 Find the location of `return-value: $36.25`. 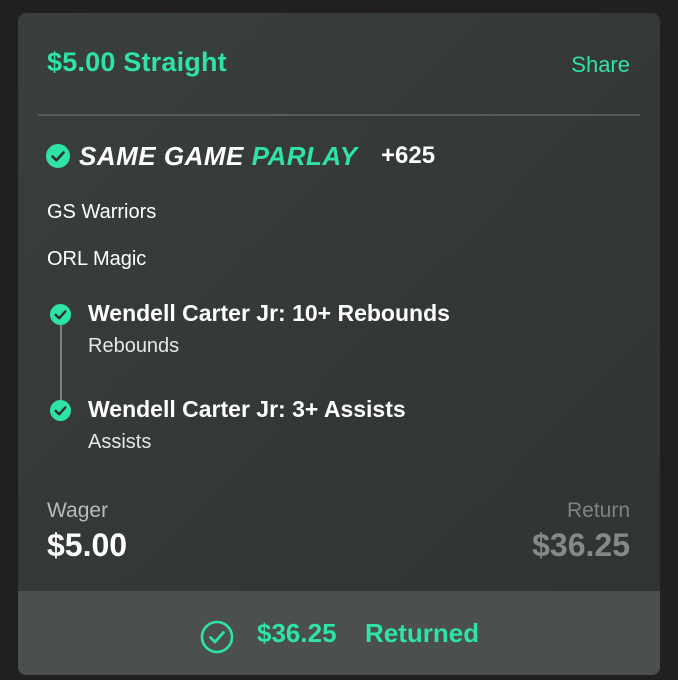

return-value: $36.25 is located at coordinates (581, 545).